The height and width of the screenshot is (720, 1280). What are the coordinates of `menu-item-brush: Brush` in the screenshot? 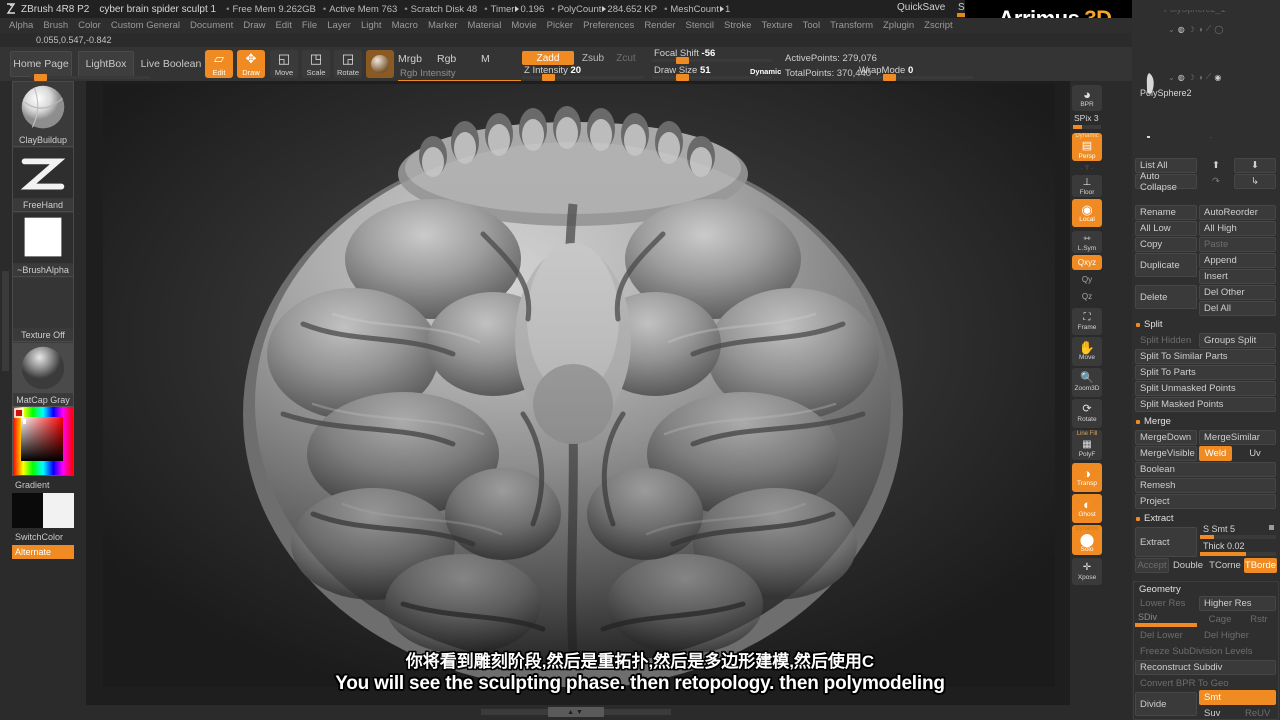 It's located at (55, 25).